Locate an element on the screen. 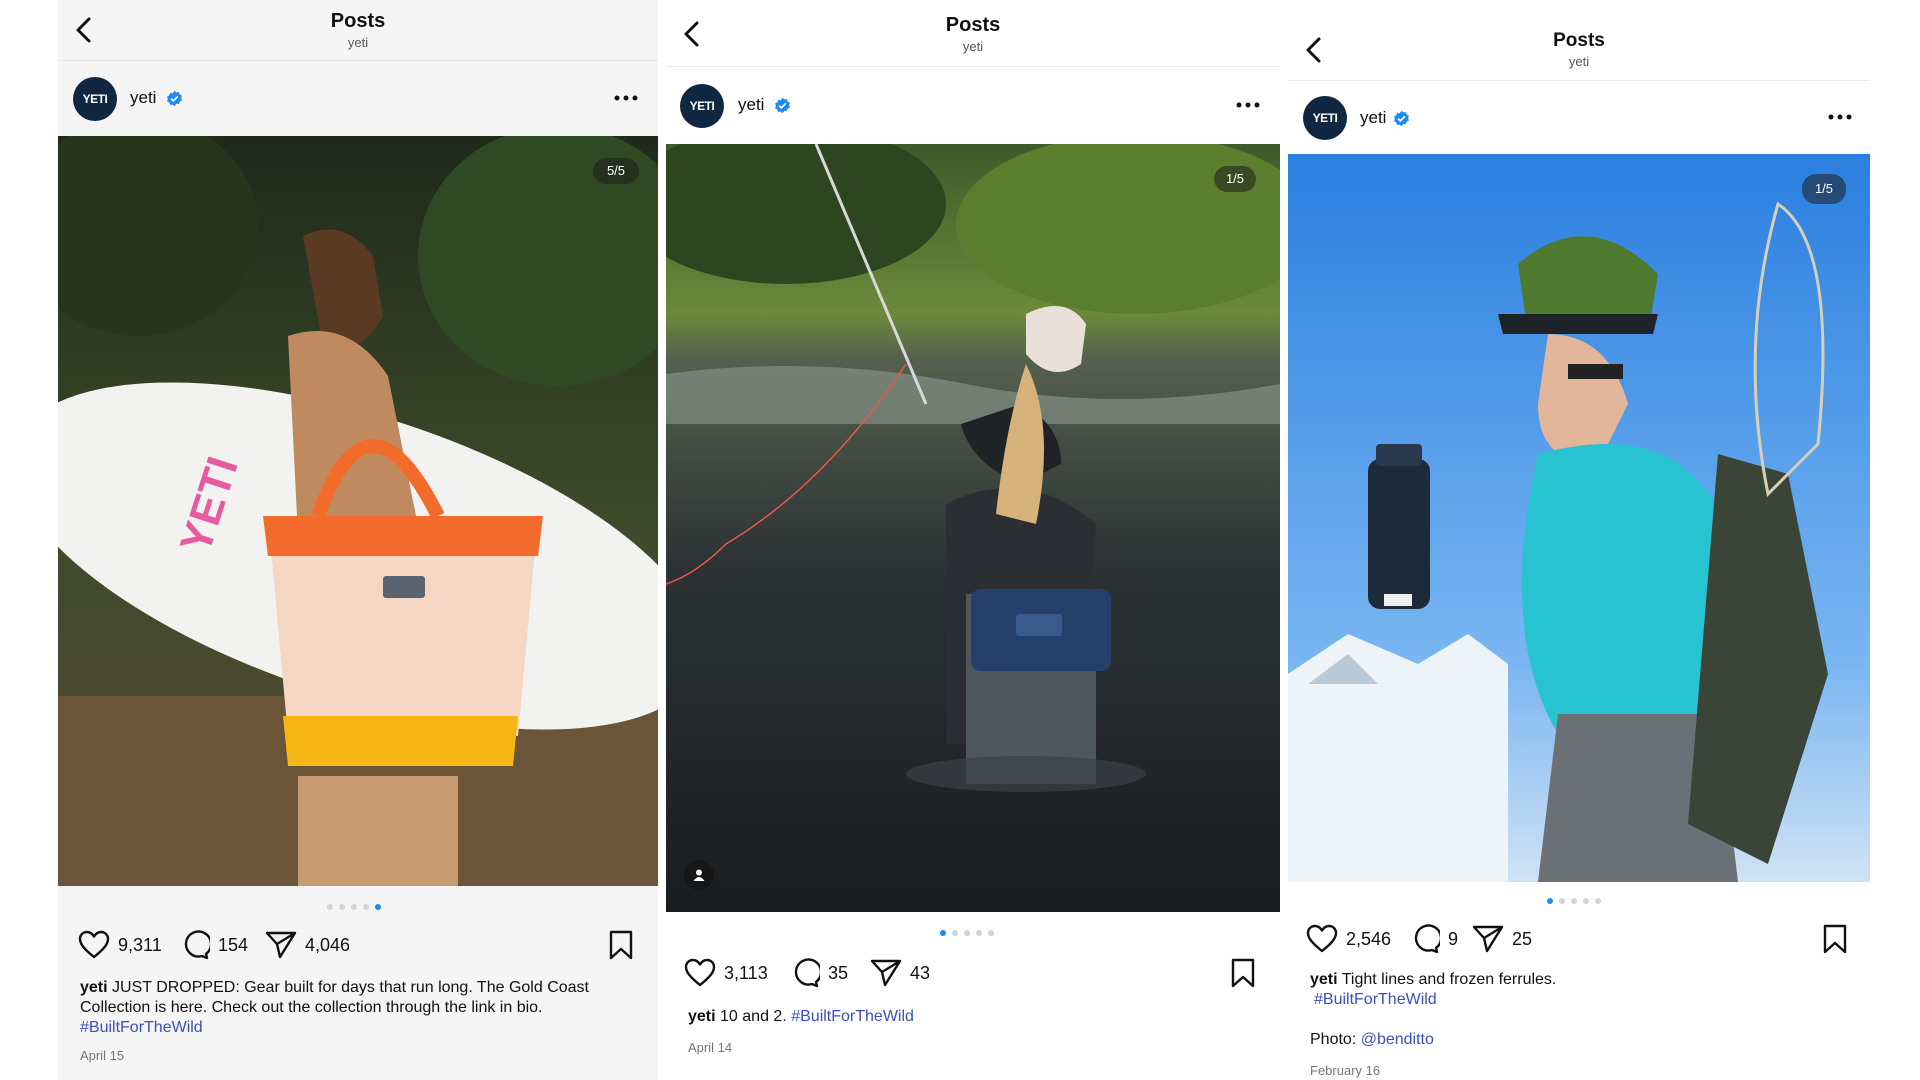 The height and width of the screenshot is (1080, 1920). like-button: 9,311 is located at coordinates (120, 945).